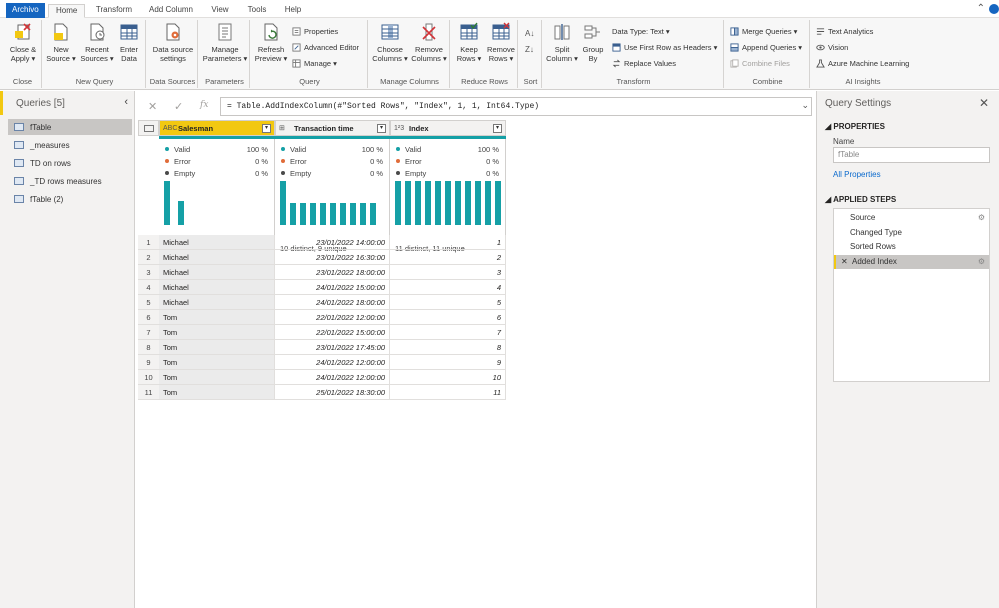 Image resolution: width=999 pixels, height=608 pixels. What do you see at coordinates (529, 49) in the screenshot?
I see `sort-descending-button: Z↓` at bounding box center [529, 49].